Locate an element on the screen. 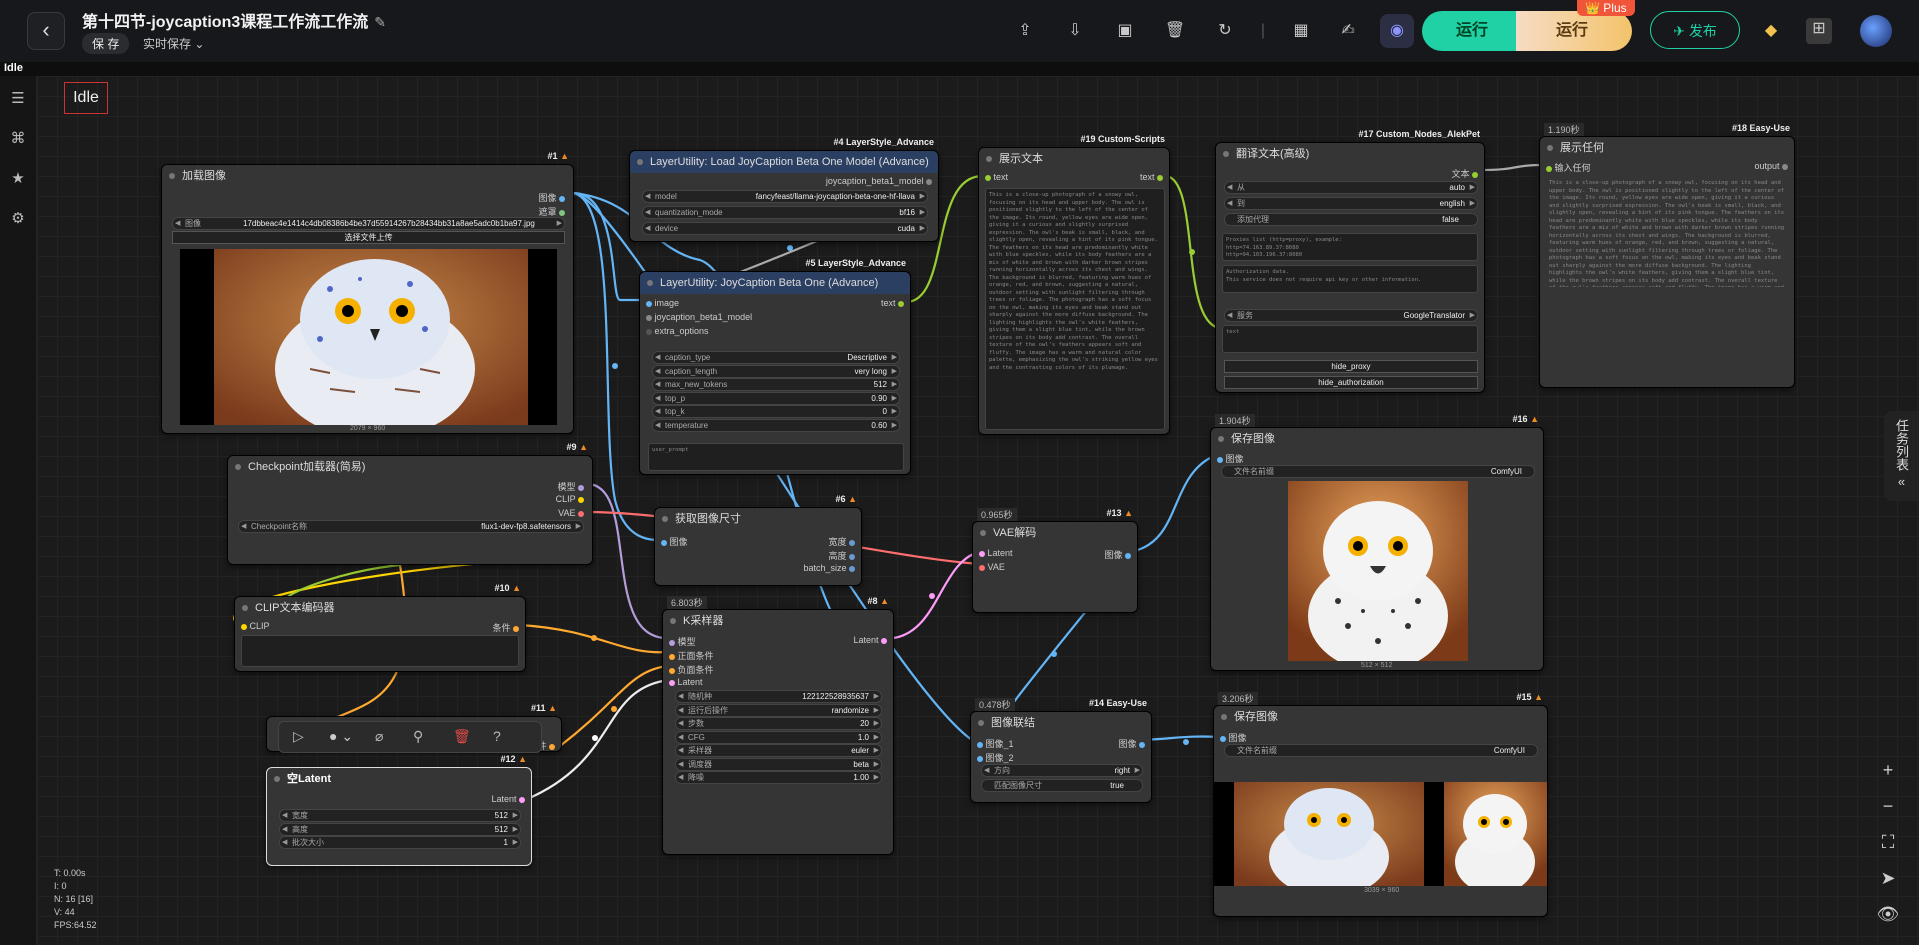  match-size-toggle: 匹配图像尺寸 true is located at coordinates (1062, 785).